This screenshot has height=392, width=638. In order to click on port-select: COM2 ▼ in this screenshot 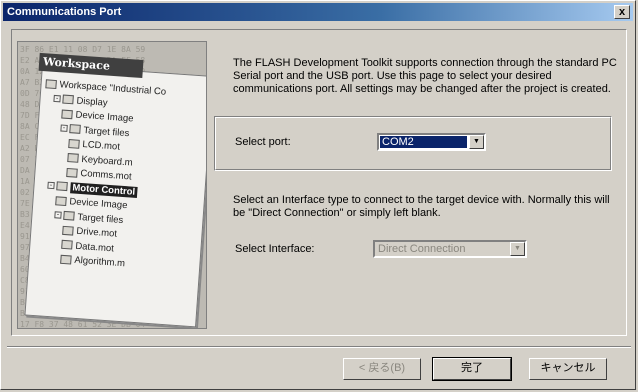, I will do `click(431, 142)`.